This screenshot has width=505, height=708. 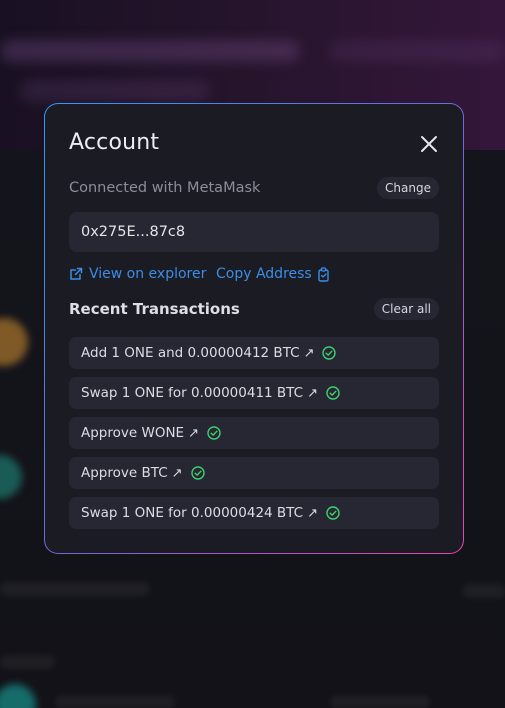 I want to click on view-on-explorer-label: View on explorer, so click(x=148, y=274).